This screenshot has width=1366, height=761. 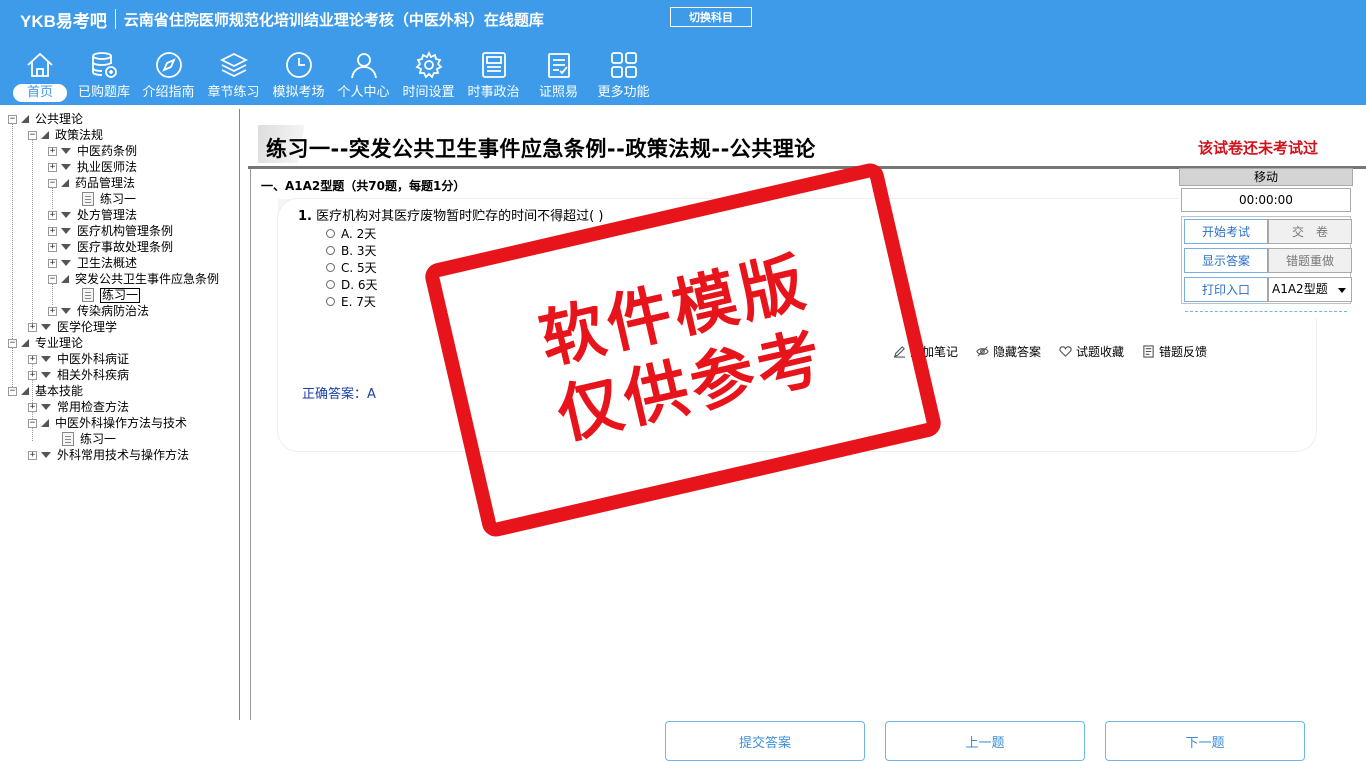 What do you see at coordinates (45, 135) in the screenshot?
I see `expanded-arrow-icon` at bounding box center [45, 135].